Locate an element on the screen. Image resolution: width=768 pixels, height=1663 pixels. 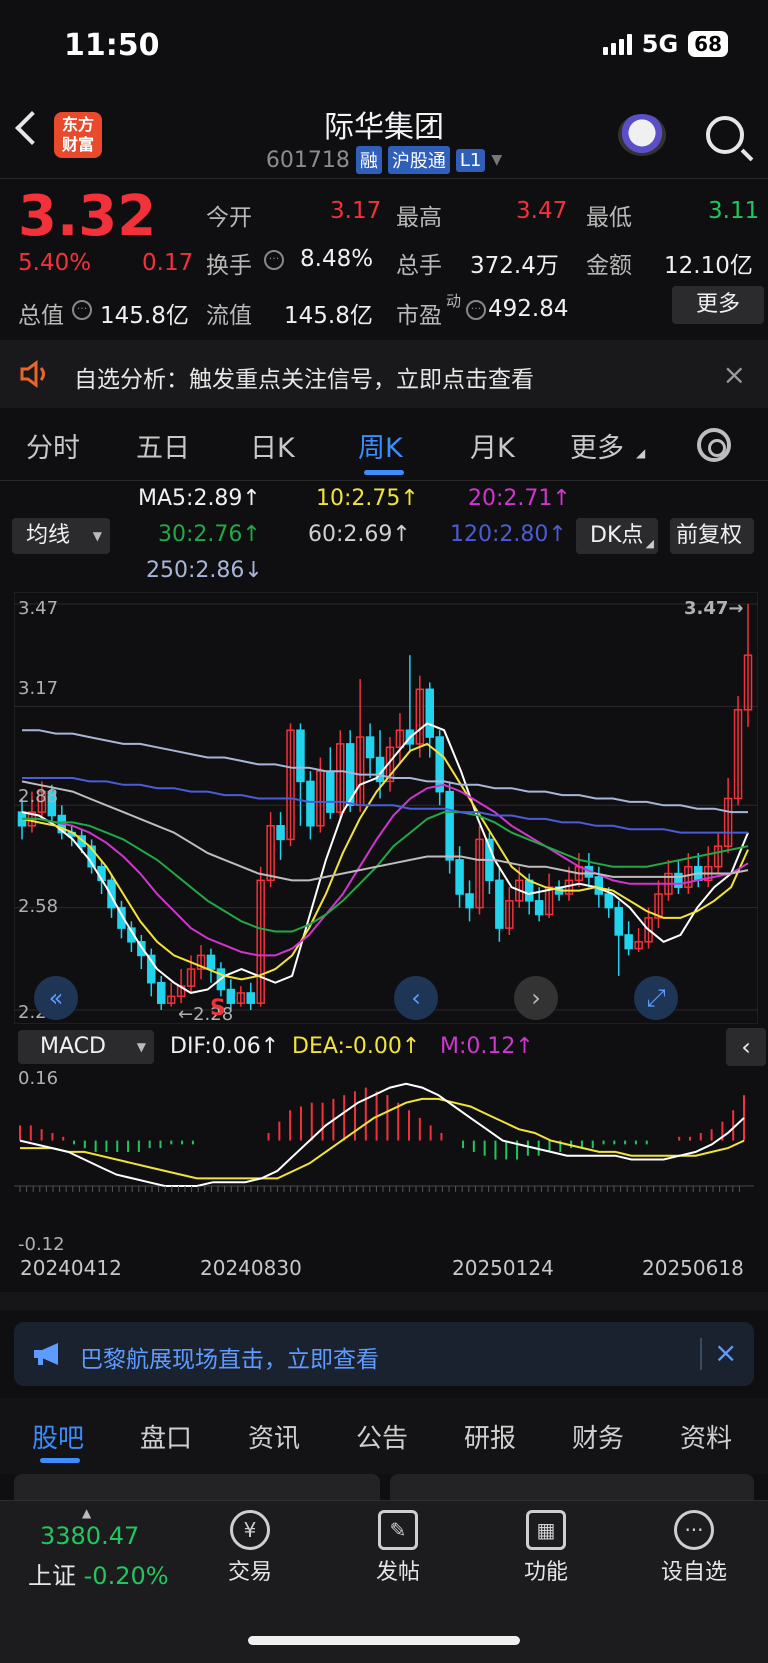
nav-post-label: 发帖 is located at coordinates (397, 1572).